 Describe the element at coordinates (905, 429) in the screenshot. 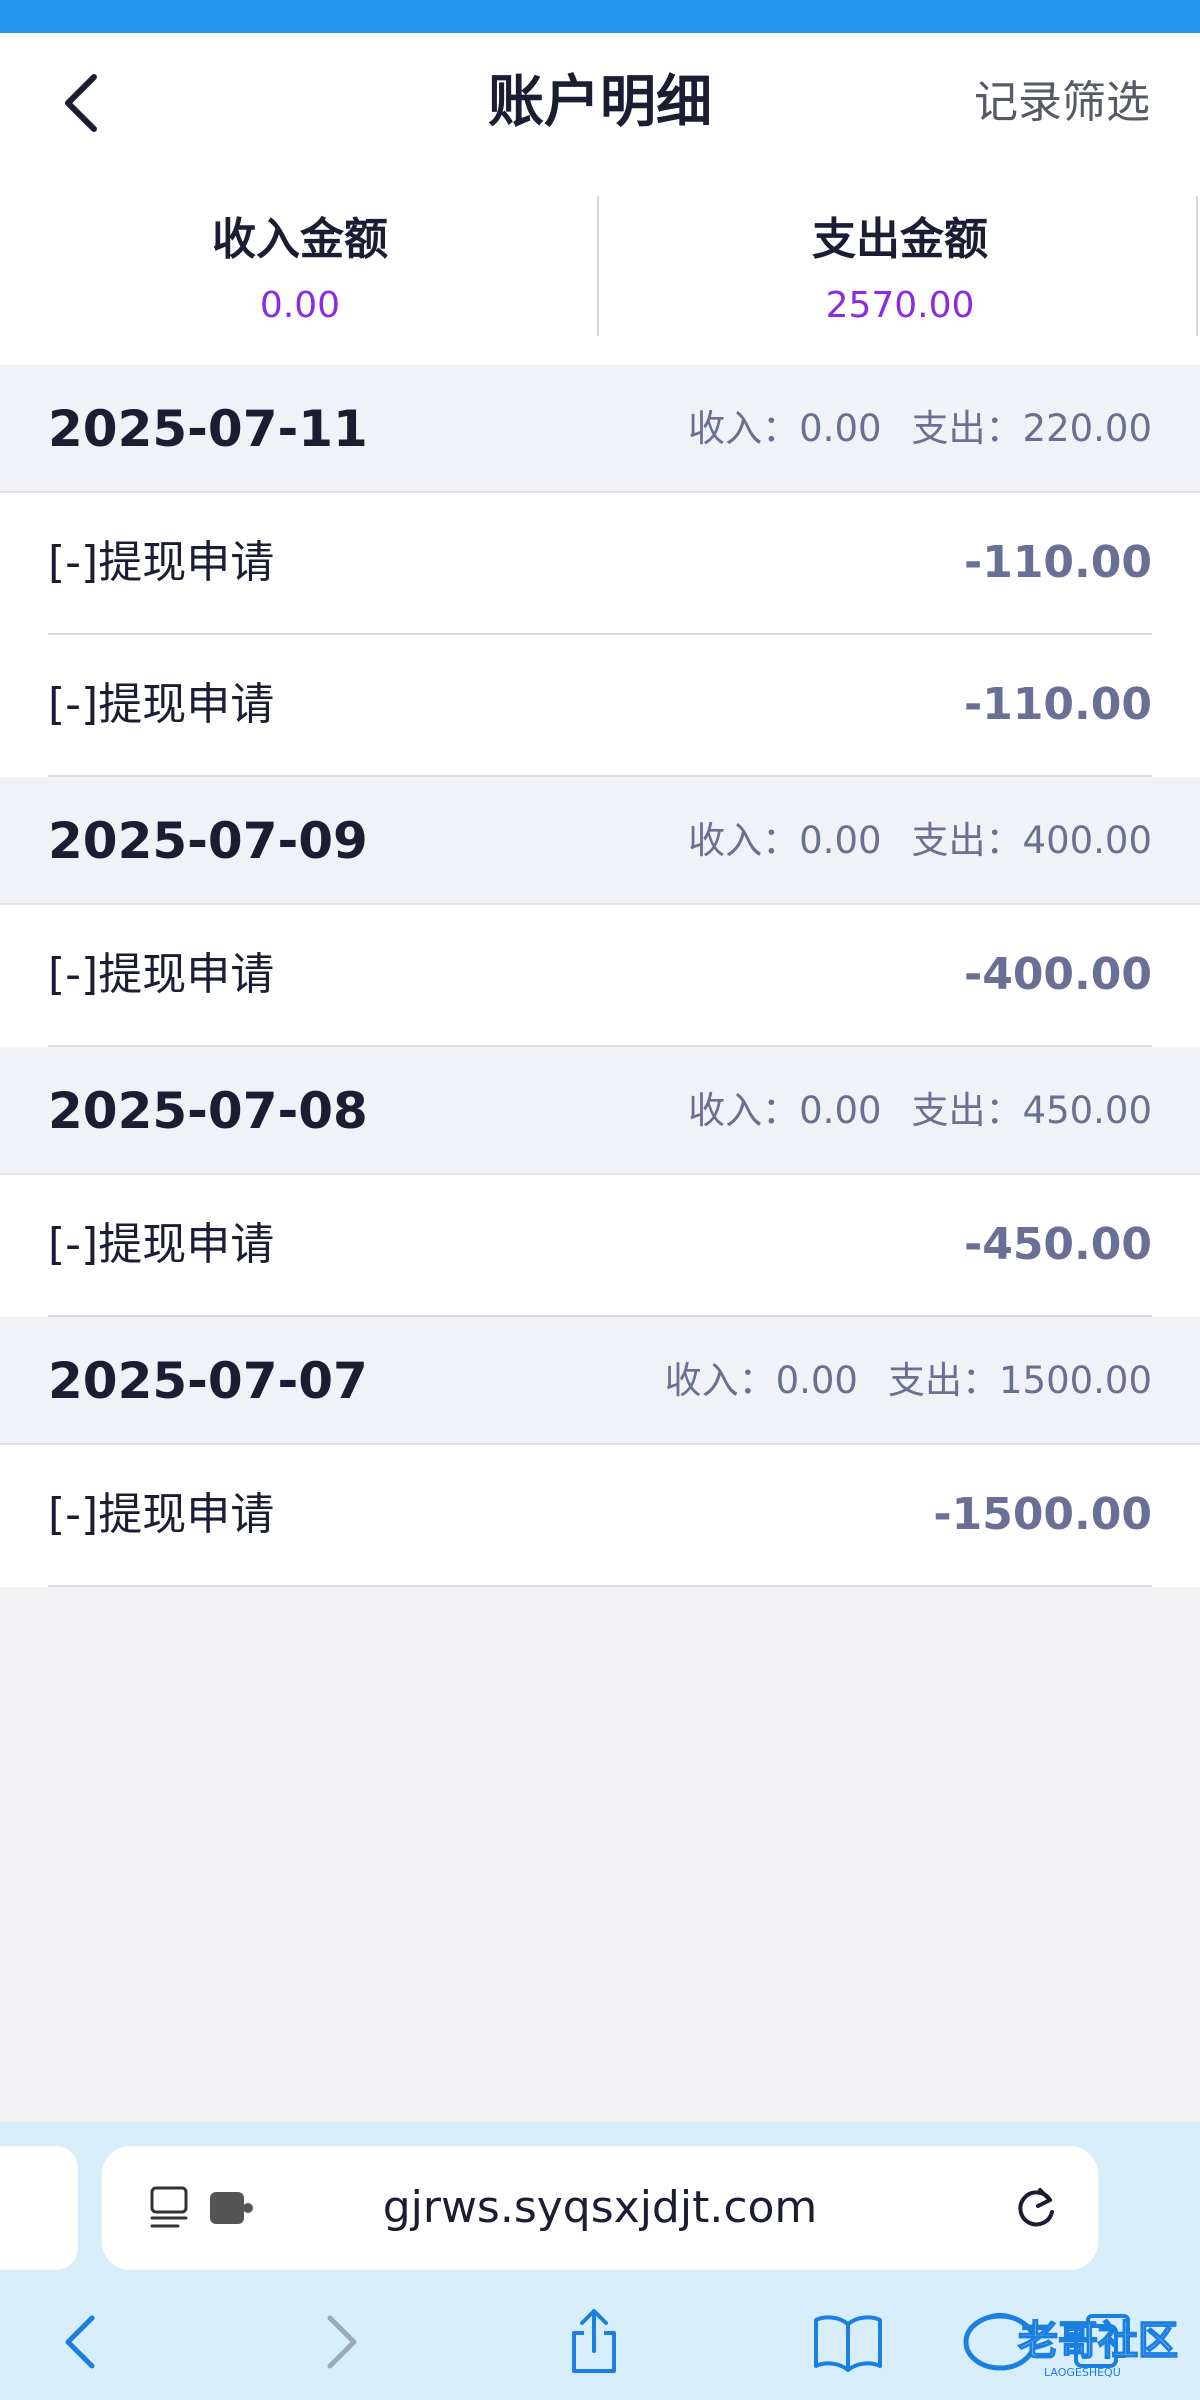

I see `group-stats: 收入：0.00 支出：220.00` at that location.